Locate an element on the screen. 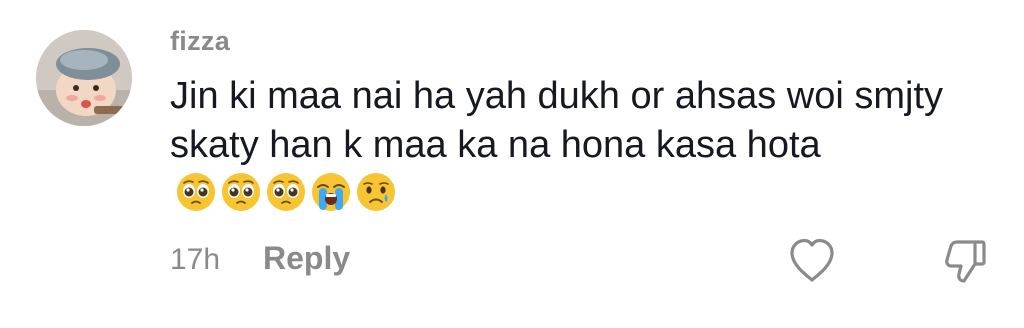  emoji-row is located at coordinates (286, 192).